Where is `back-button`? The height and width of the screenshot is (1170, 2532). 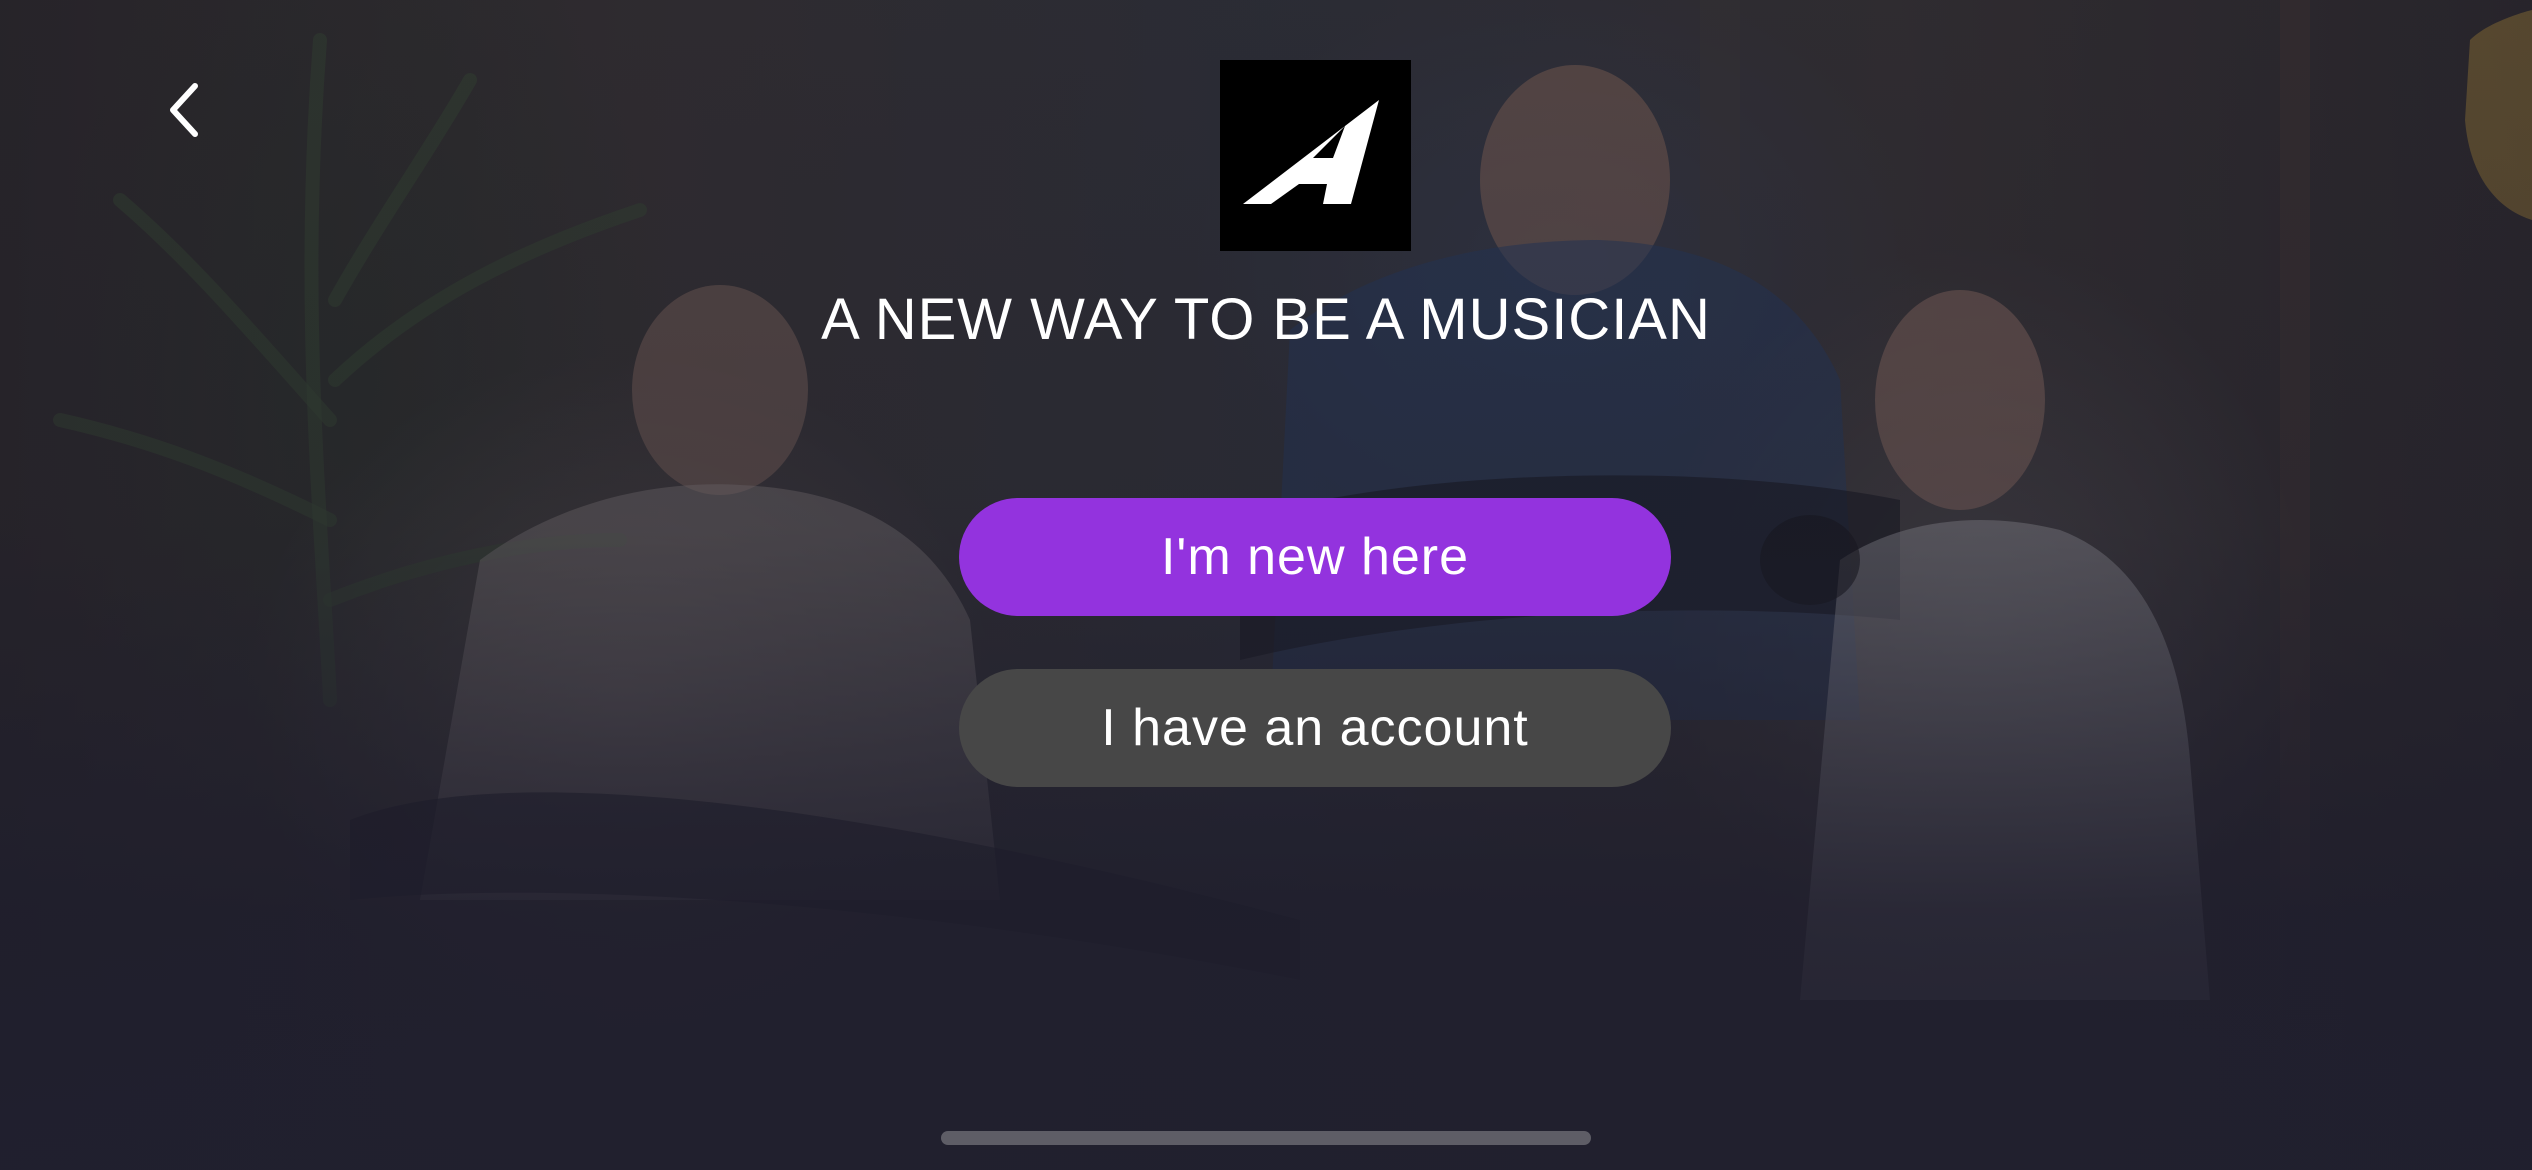 back-button is located at coordinates (185, 110).